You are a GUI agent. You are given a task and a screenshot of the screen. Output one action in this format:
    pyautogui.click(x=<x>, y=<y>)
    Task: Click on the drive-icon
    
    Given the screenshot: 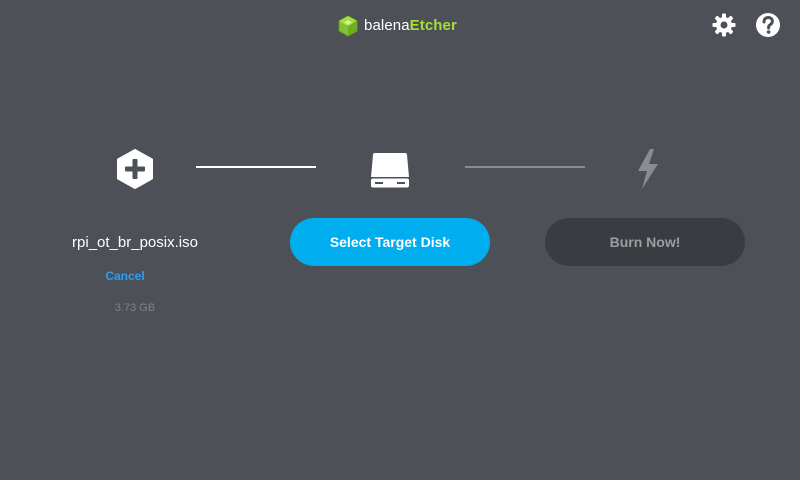 What is the action you would take?
    pyautogui.click(x=390, y=169)
    